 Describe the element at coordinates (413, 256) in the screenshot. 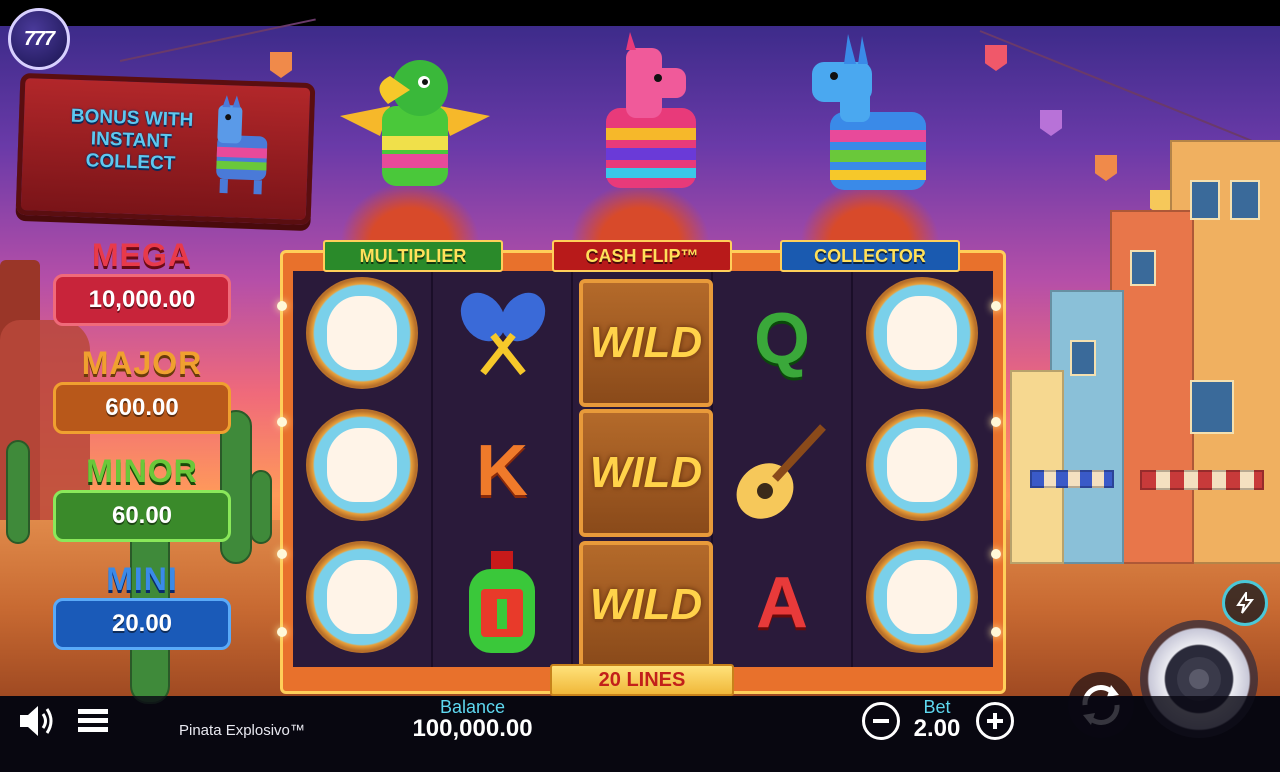

I see `feature-multiplier: MULTIPLIER` at that location.